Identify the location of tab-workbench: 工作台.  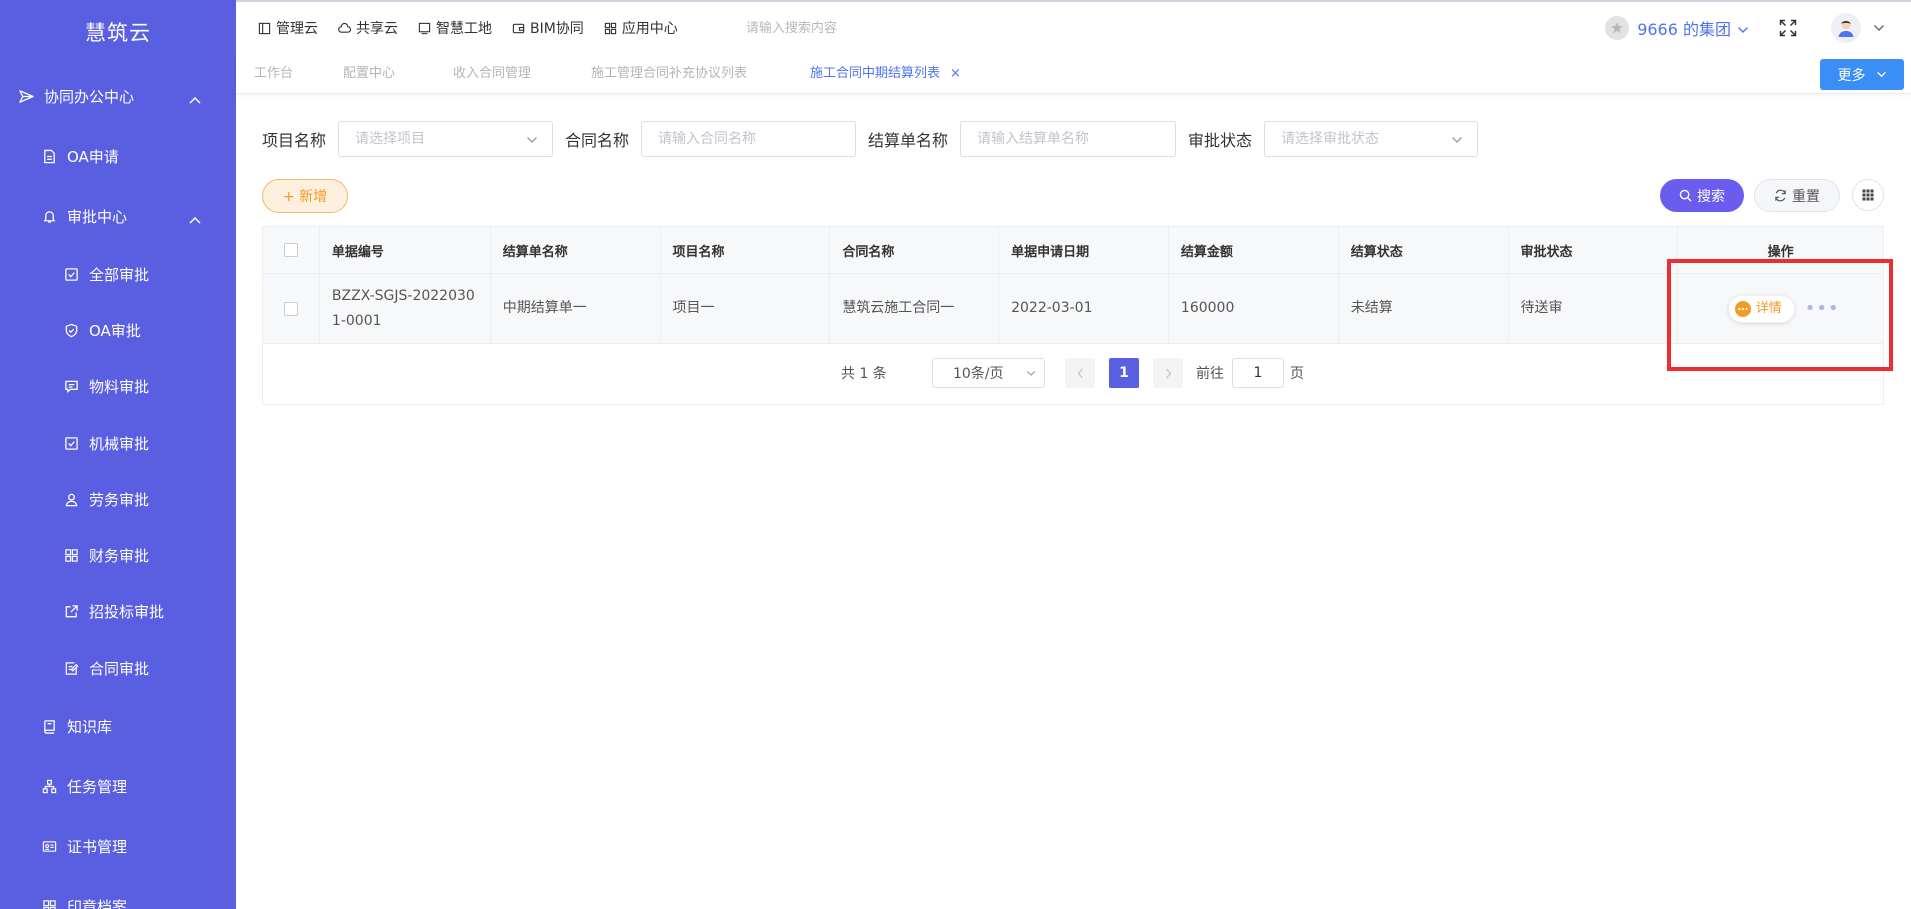
(273, 74).